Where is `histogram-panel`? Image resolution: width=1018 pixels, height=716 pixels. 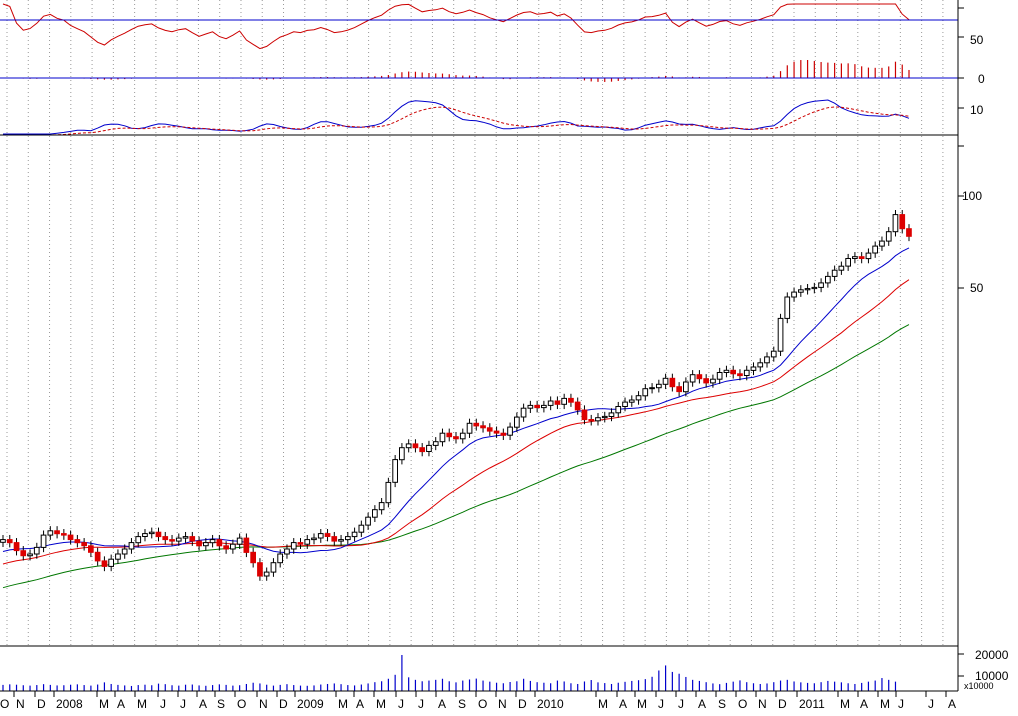 histogram-panel is located at coordinates (479, 71).